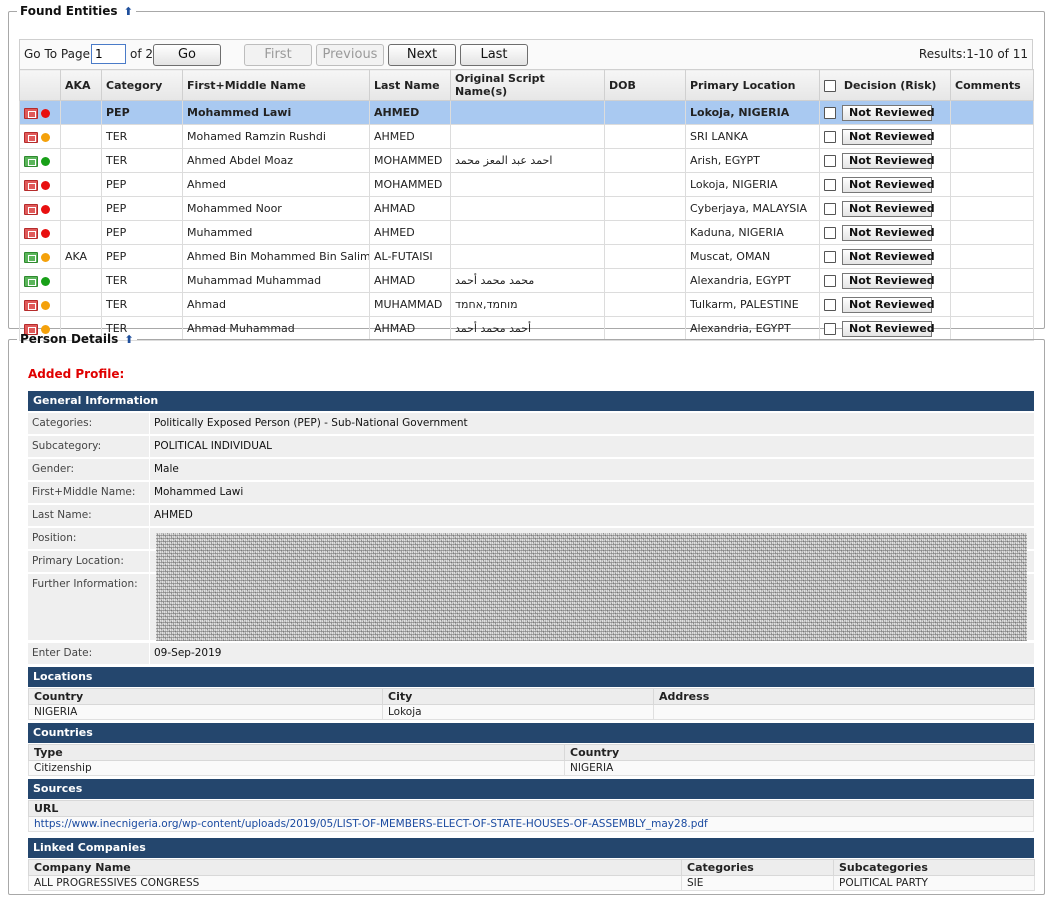 This screenshot has width=1051, height=898. I want to click on person-details-legend: Person Details ⬆︎, so click(77, 339).